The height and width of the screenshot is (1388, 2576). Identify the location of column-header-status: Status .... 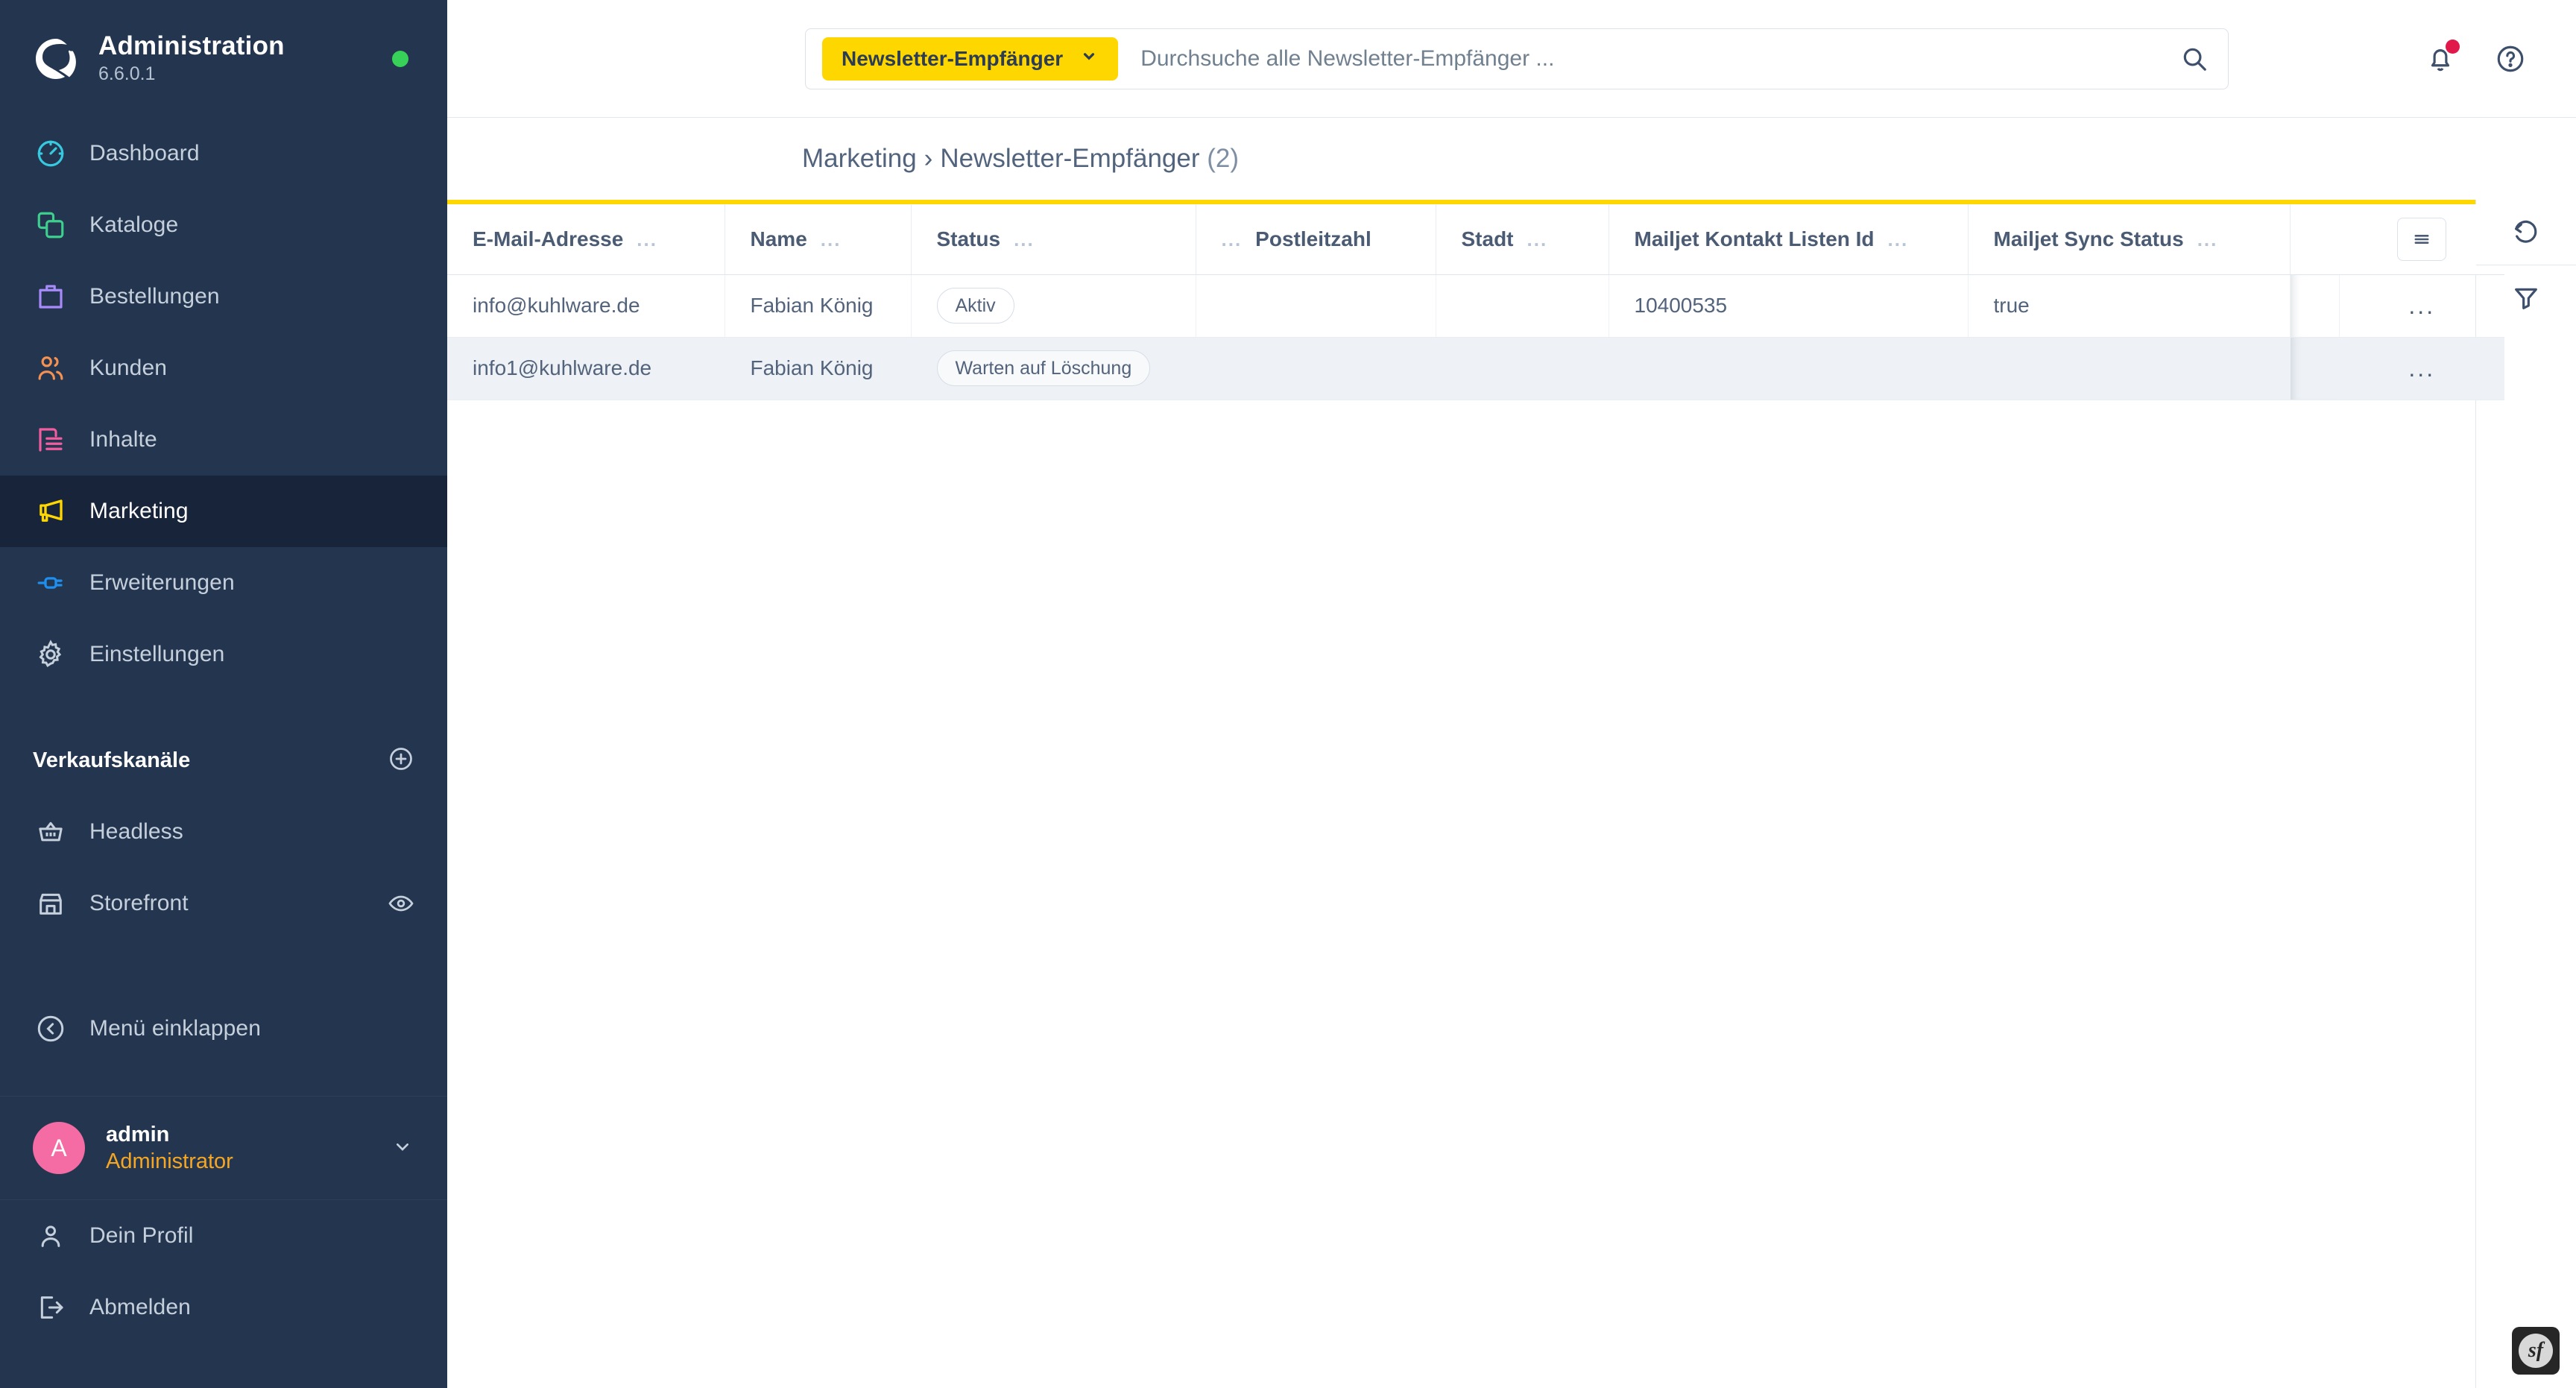
(1053, 239).